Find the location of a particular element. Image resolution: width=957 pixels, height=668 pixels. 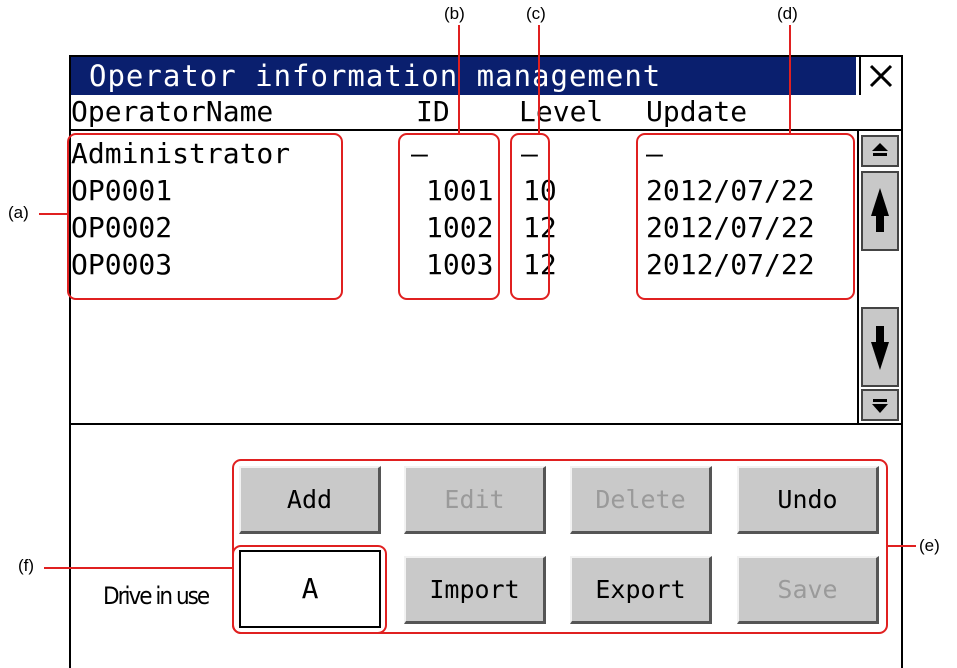

scroll-top-button is located at coordinates (880, 151).